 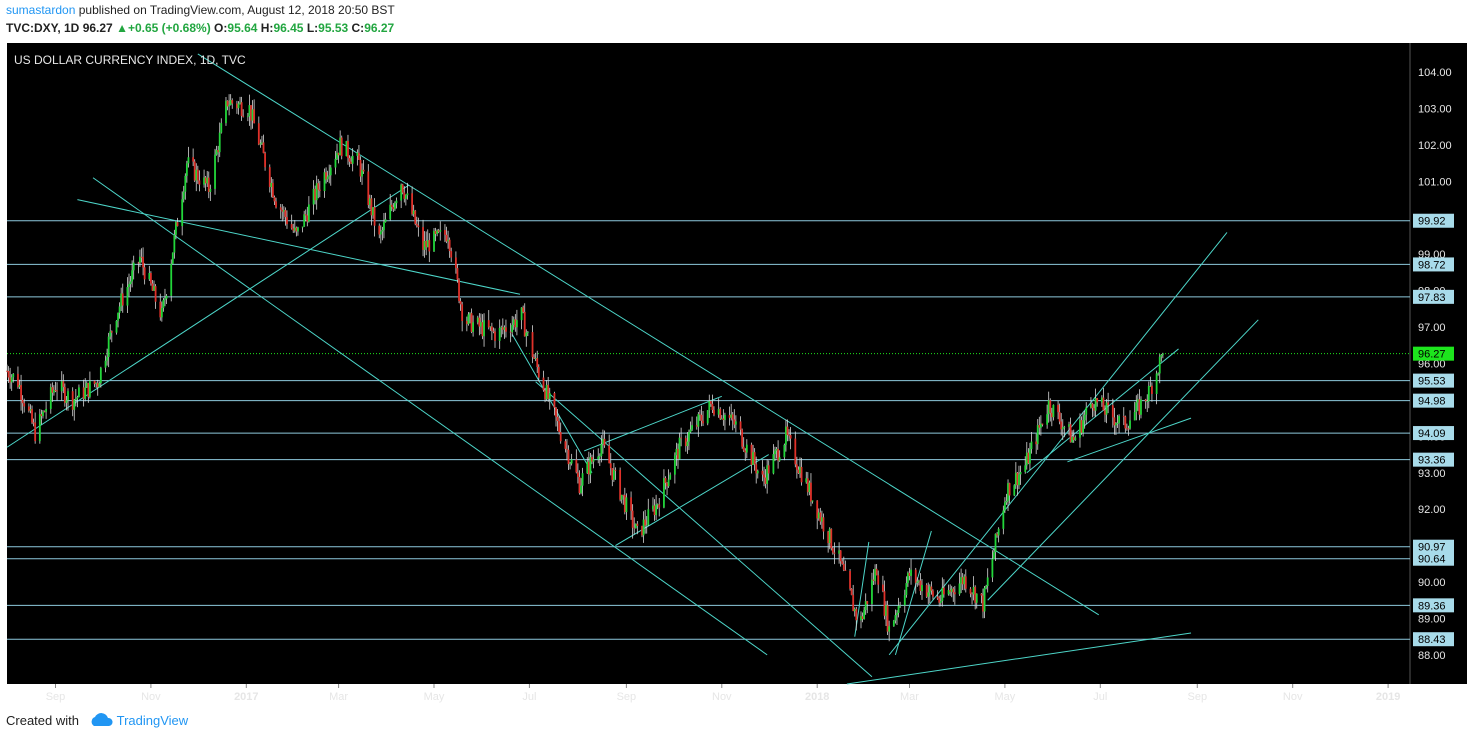 What do you see at coordinates (1432, 461) in the screenshot?
I see `level-price-label: 93.36` at bounding box center [1432, 461].